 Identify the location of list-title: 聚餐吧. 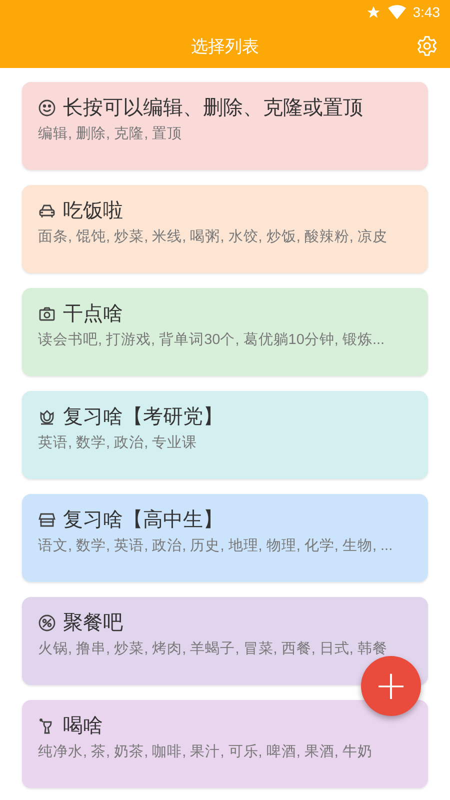
(93, 623).